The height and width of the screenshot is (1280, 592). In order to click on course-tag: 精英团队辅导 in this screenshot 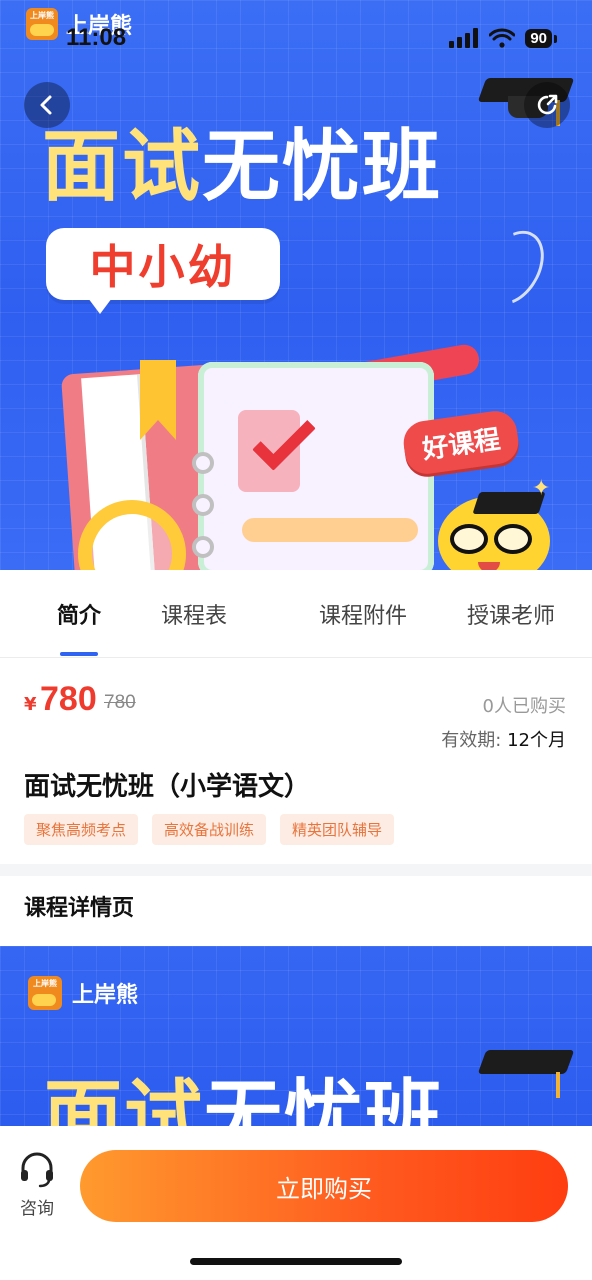, I will do `click(337, 829)`.